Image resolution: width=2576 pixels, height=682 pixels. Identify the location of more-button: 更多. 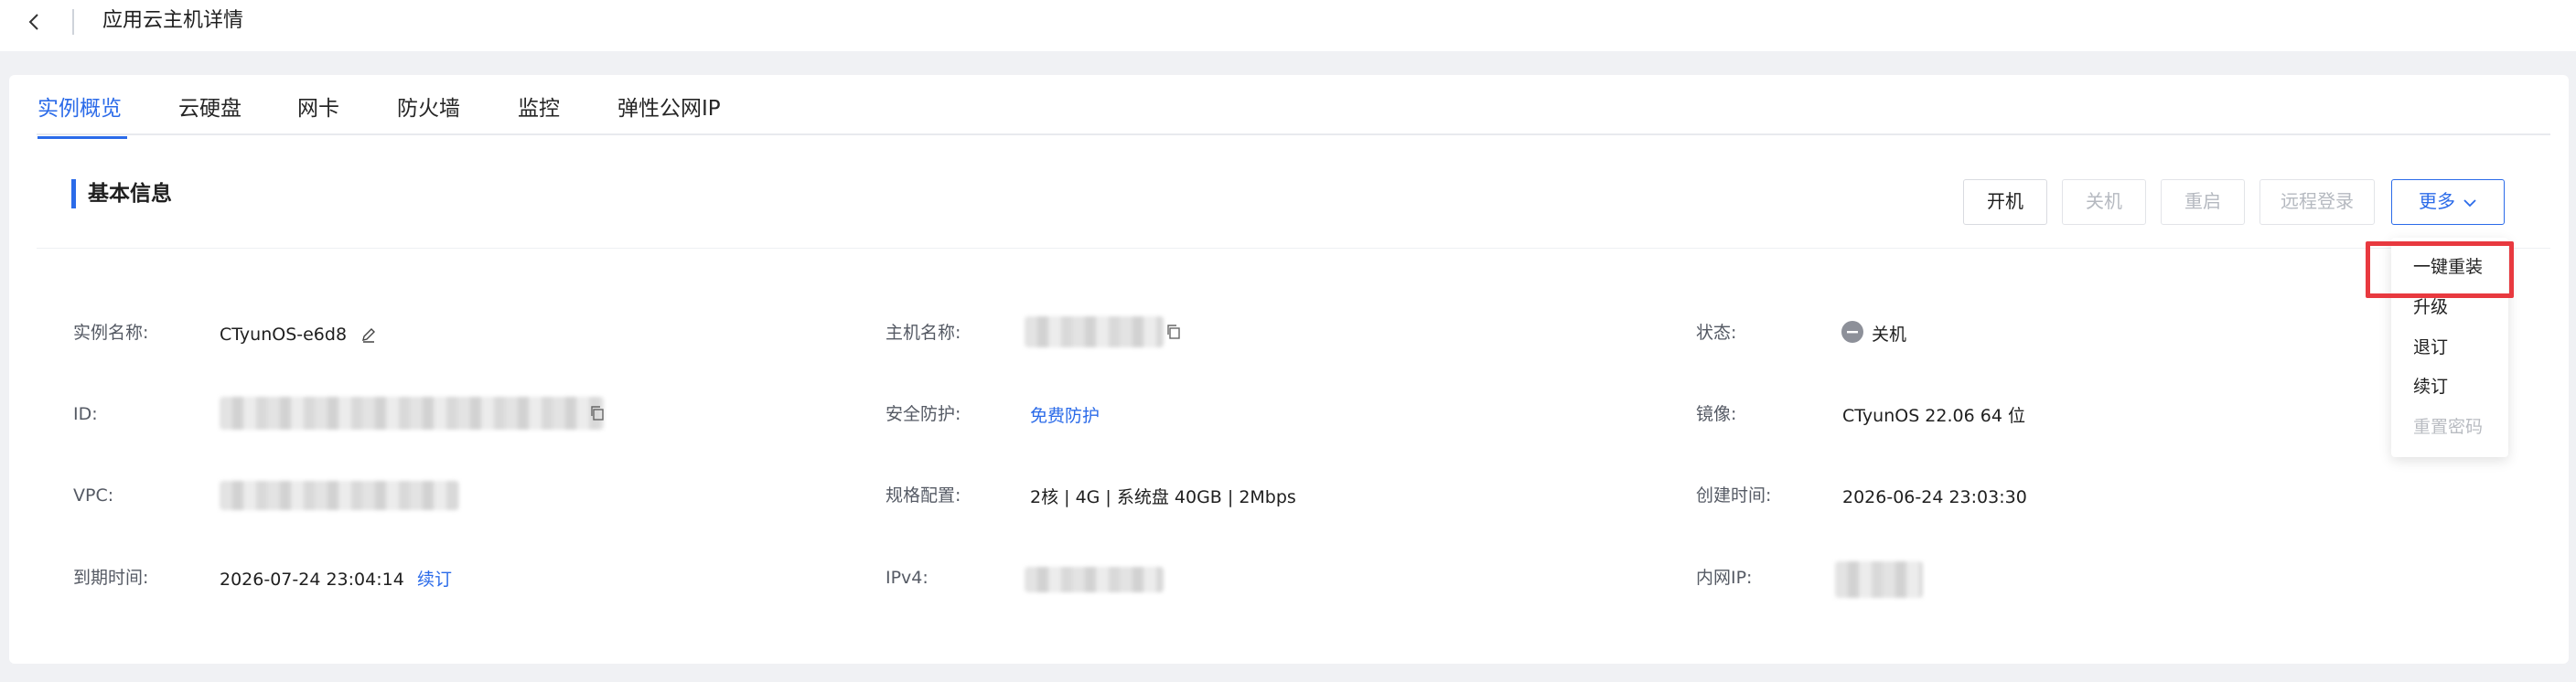
(2448, 202).